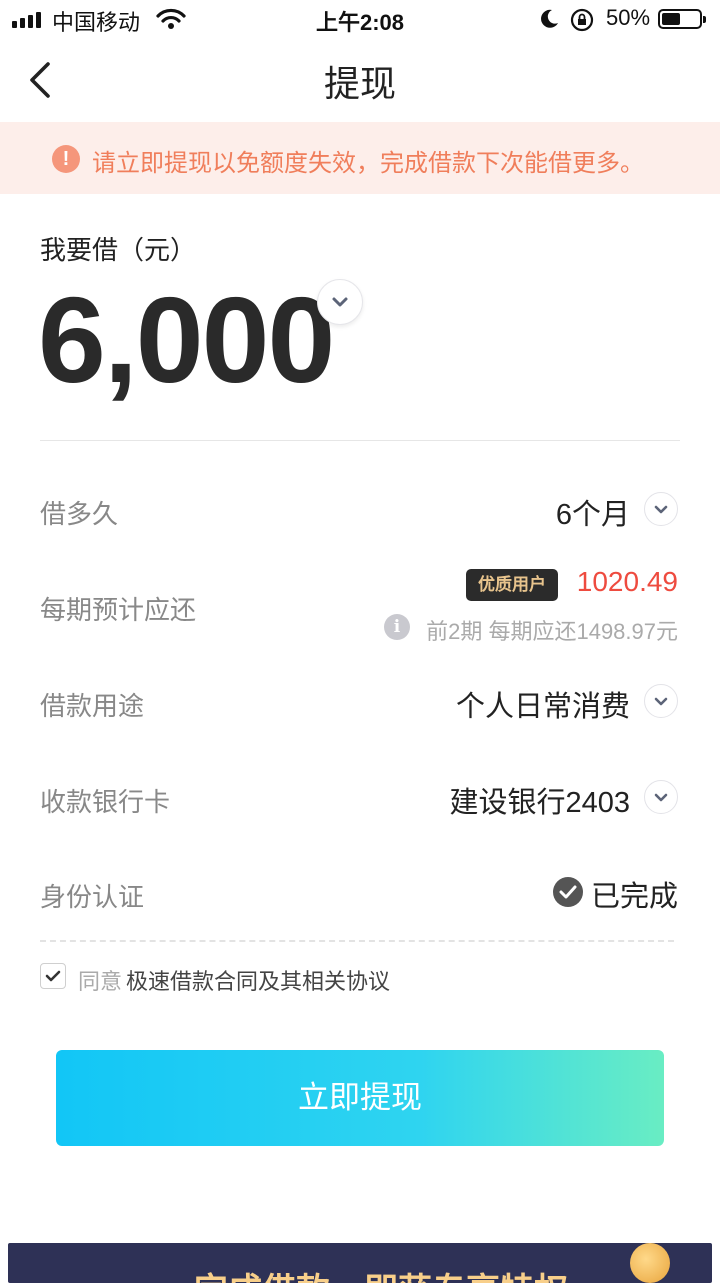 The height and width of the screenshot is (1283, 720). What do you see at coordinates (627, 581) in the screenshot?
I see `payment-amount: 1020.49` at bounding box center [627, 581].